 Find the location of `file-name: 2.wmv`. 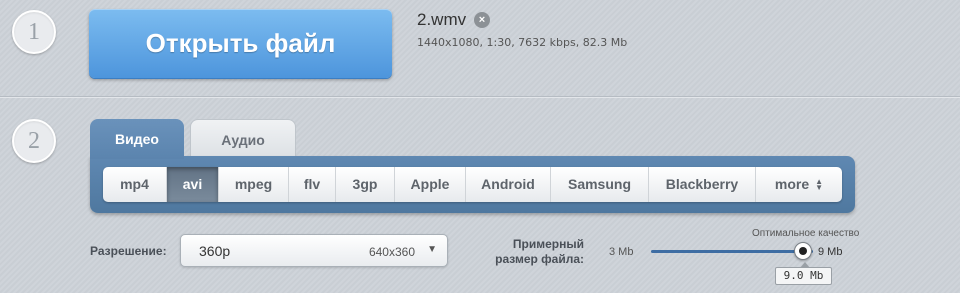

file-name: 2.wmv is located at coordinates (442, 19).